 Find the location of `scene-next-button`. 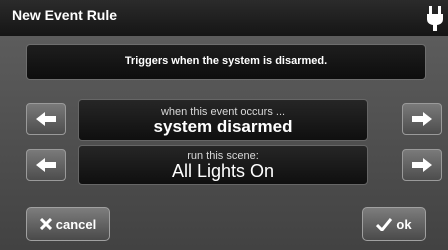

scene-next-button is located at coordinates (422, 165).